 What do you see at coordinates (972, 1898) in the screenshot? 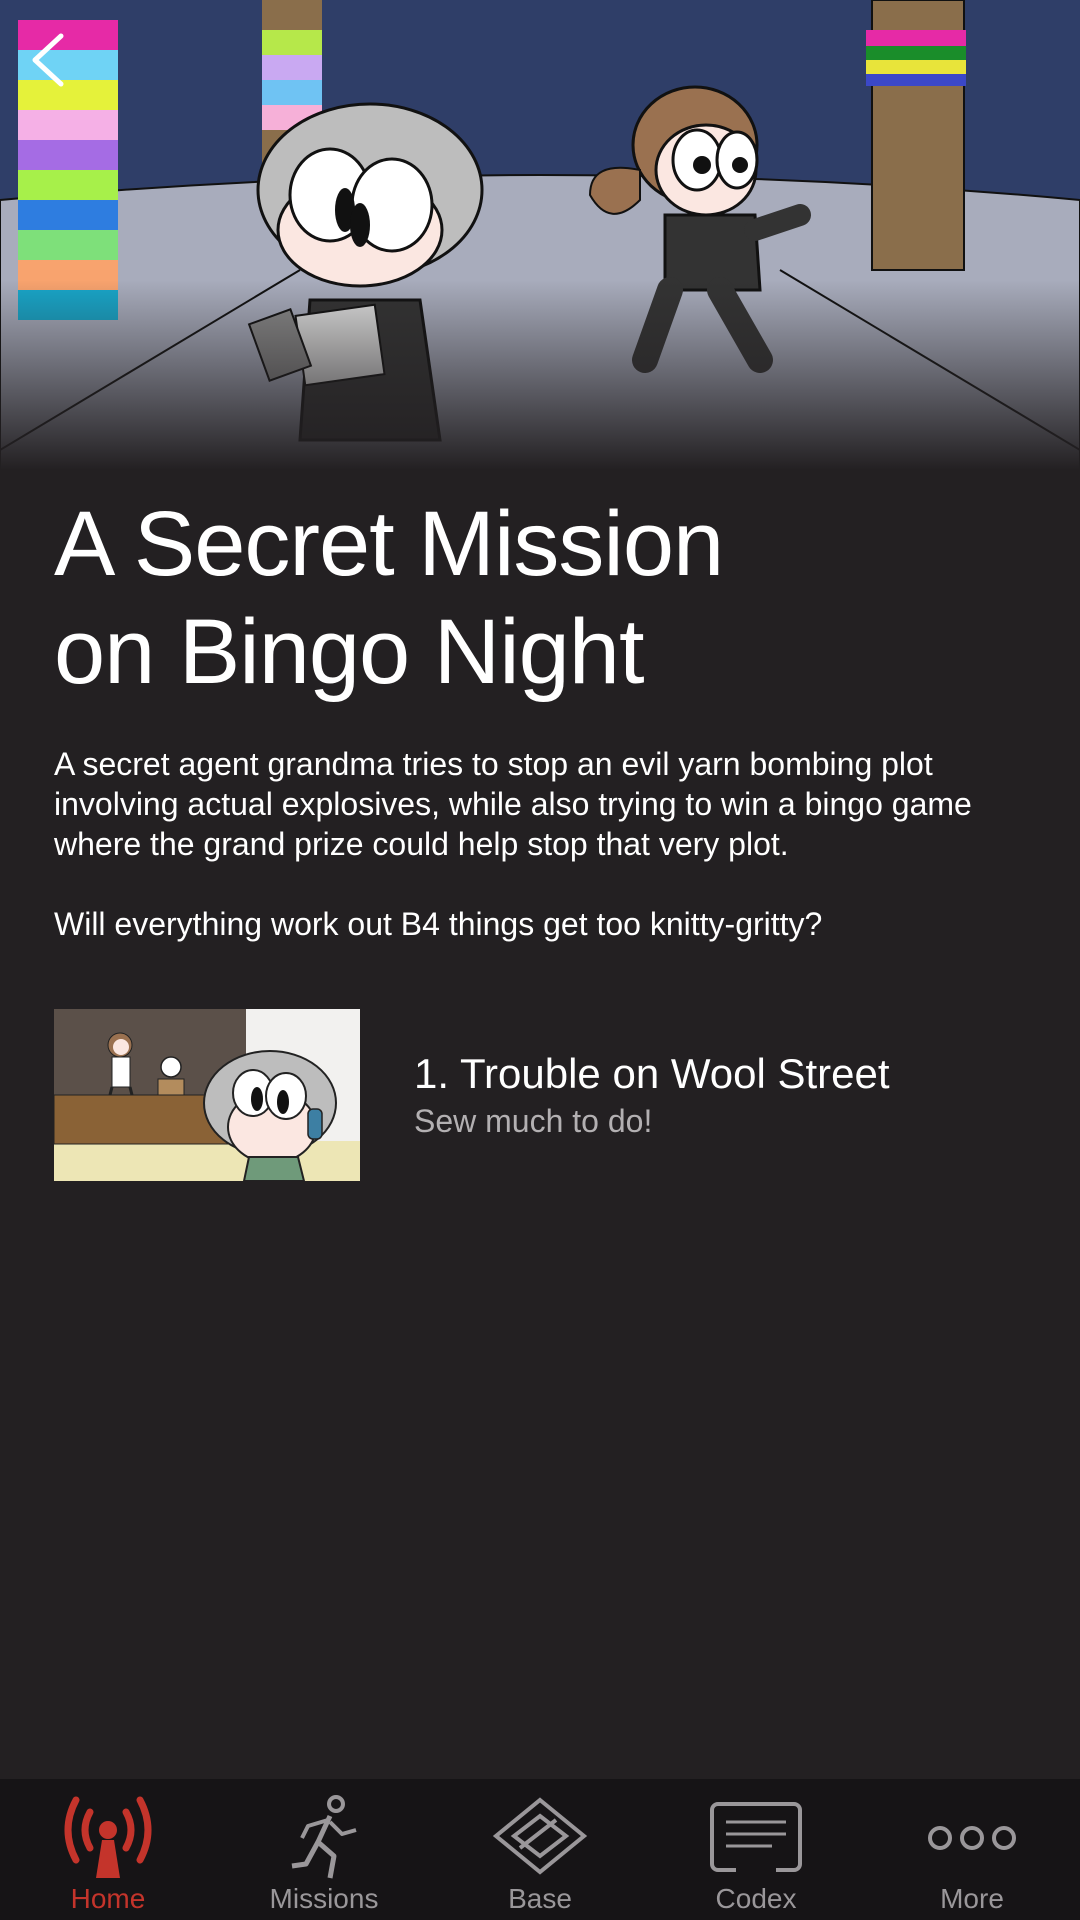
I see `tab-more-label: More` at bounding box center [972, 1898].